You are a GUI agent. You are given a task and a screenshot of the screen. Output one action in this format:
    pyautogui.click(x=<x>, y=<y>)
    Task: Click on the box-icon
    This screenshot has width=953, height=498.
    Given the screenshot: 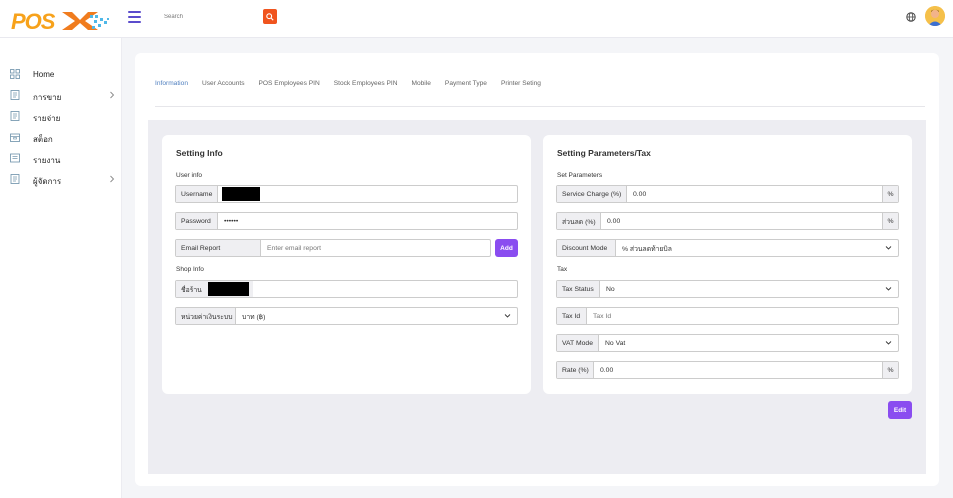 What is the action you would take?
    pyautogui.click(x=15, y=137)
    